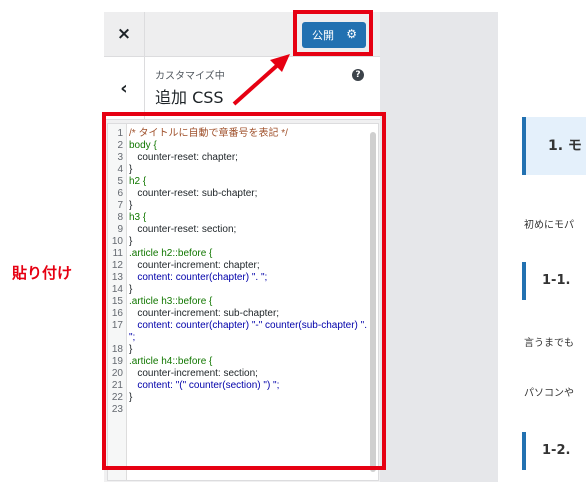 Image resolution: width=586 pixels, height=493 pixels. What do you see at coordinates (190, 76) in the screenshot?
I see `breadcrumb: カスタマイズ中` at bounding box center [190, 76].